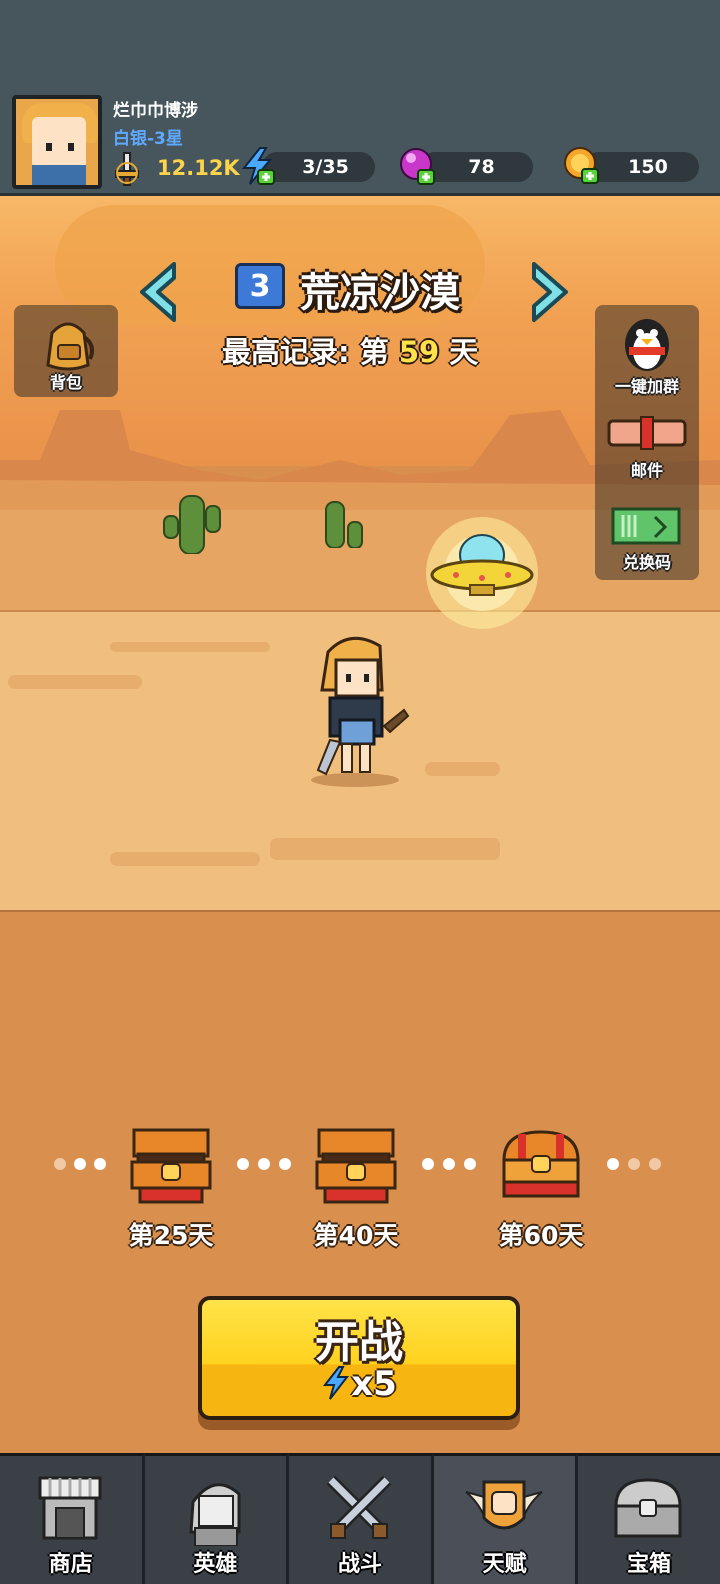  Describe the element at coordinates (359, 1507) in the screenshot. I see `battle-swords-icon` at that location.